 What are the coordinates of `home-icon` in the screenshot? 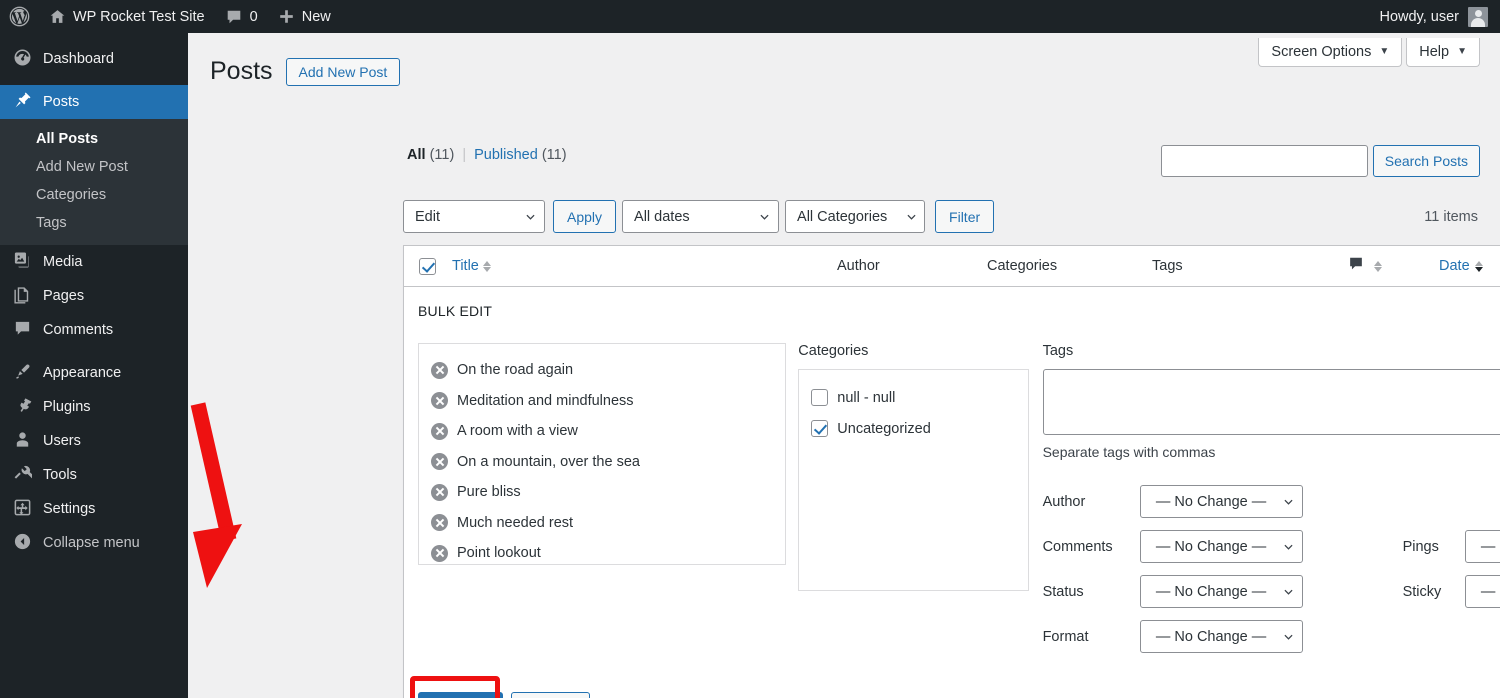 It's located at (57, 16).